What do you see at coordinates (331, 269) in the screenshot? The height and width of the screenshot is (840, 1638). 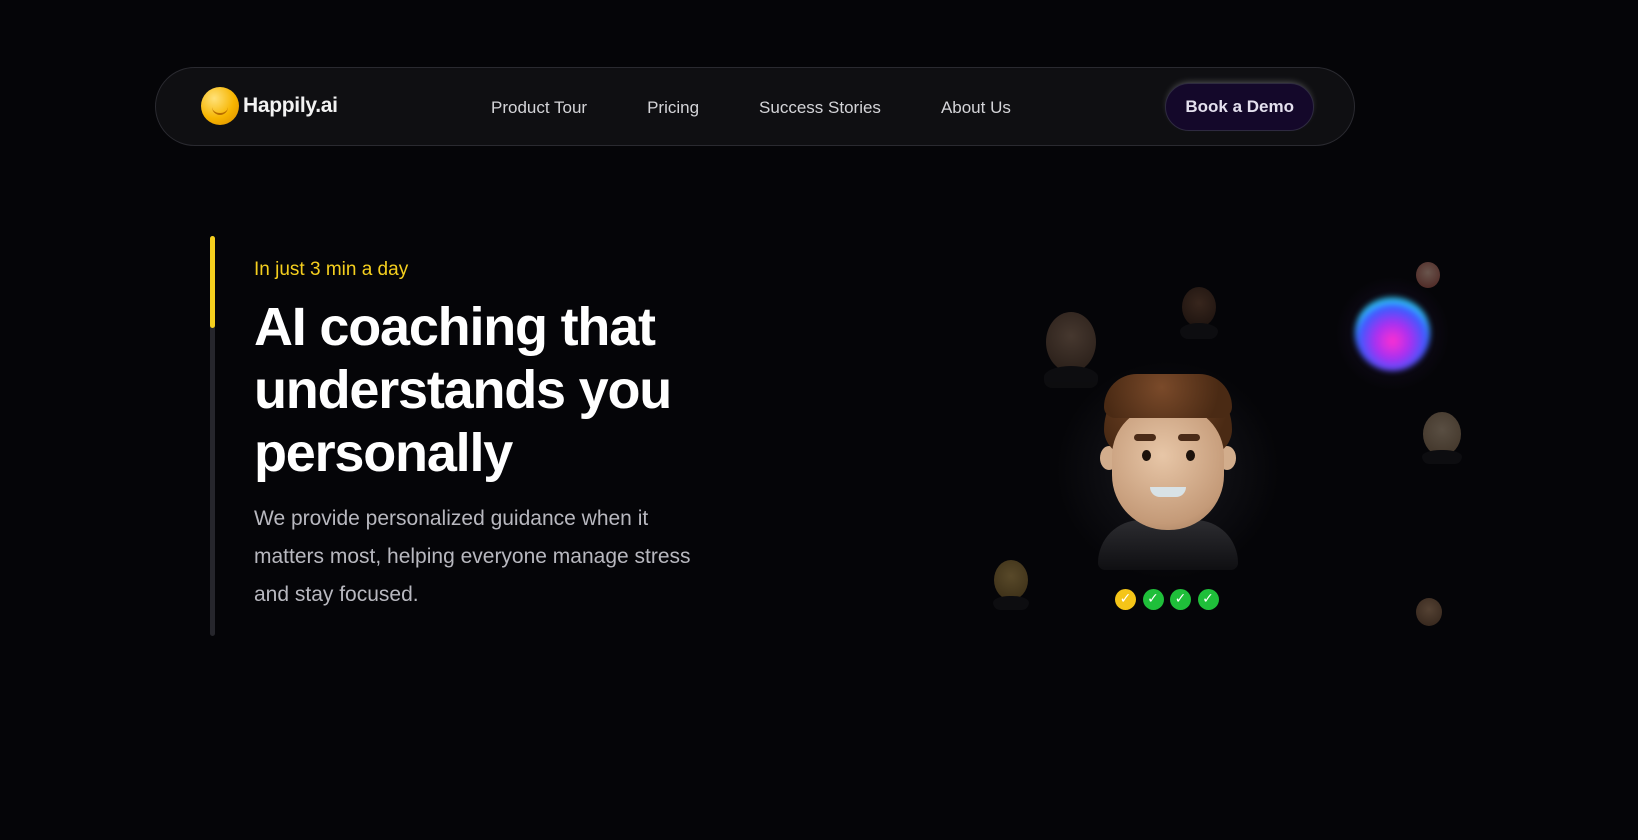 I see `hero-eyebrow: In just 3 min a day` at bounding box center [331, 269].